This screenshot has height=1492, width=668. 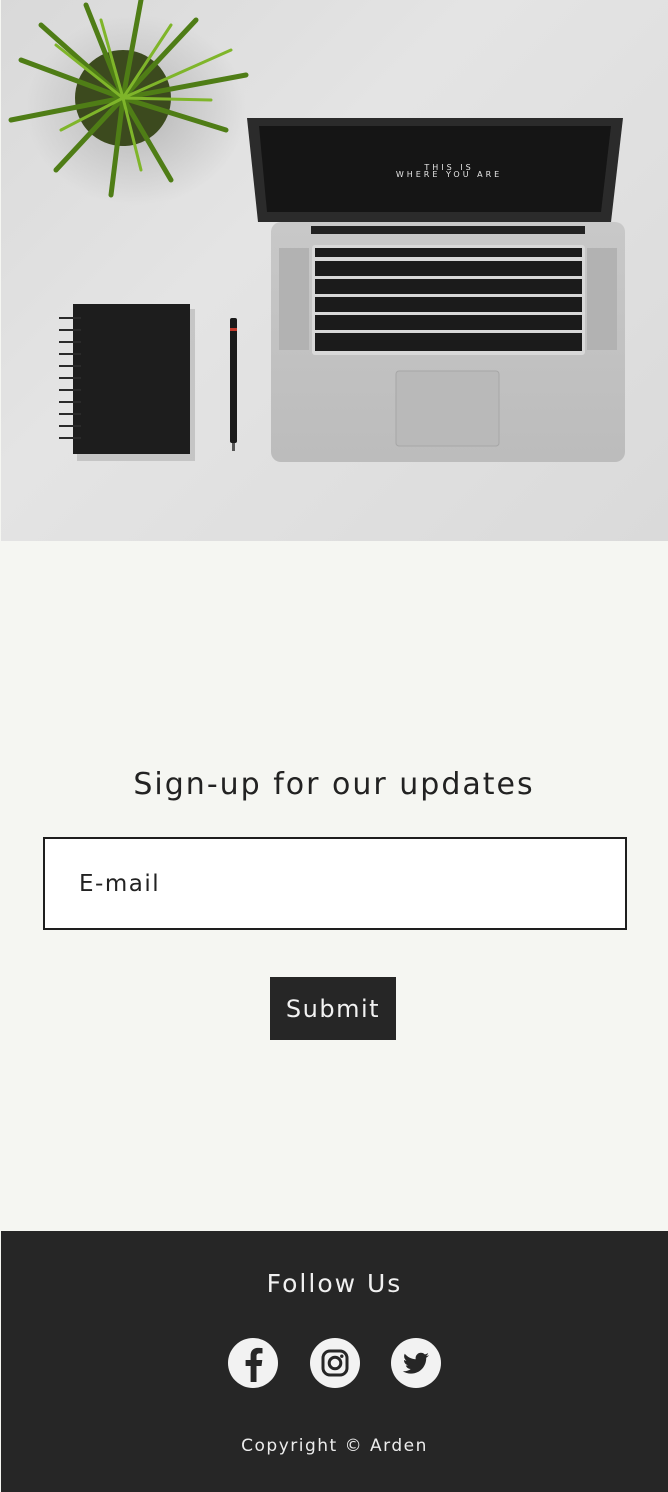 I want to click on twitter-icon, so click(x=416, y=1363).